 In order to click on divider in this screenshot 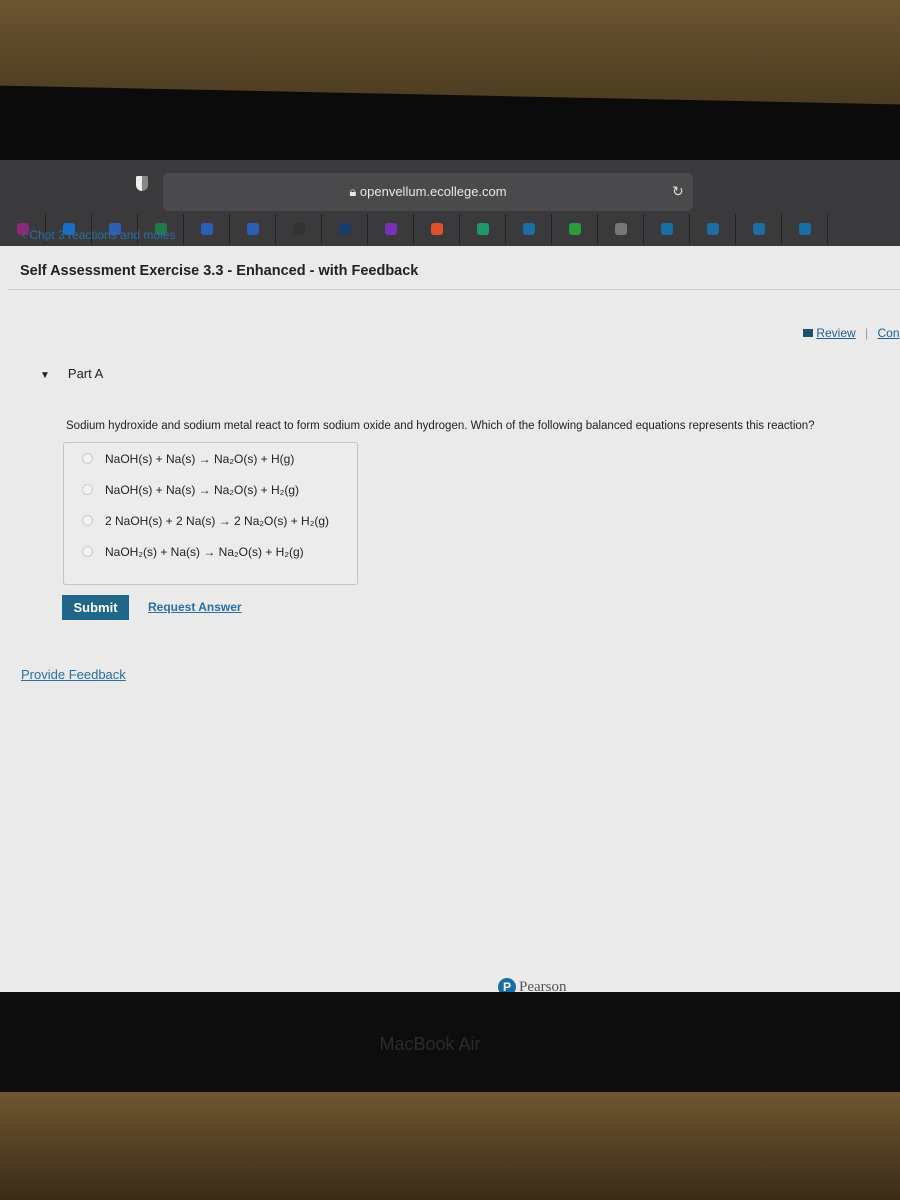, I will do `click(454, 289)`.